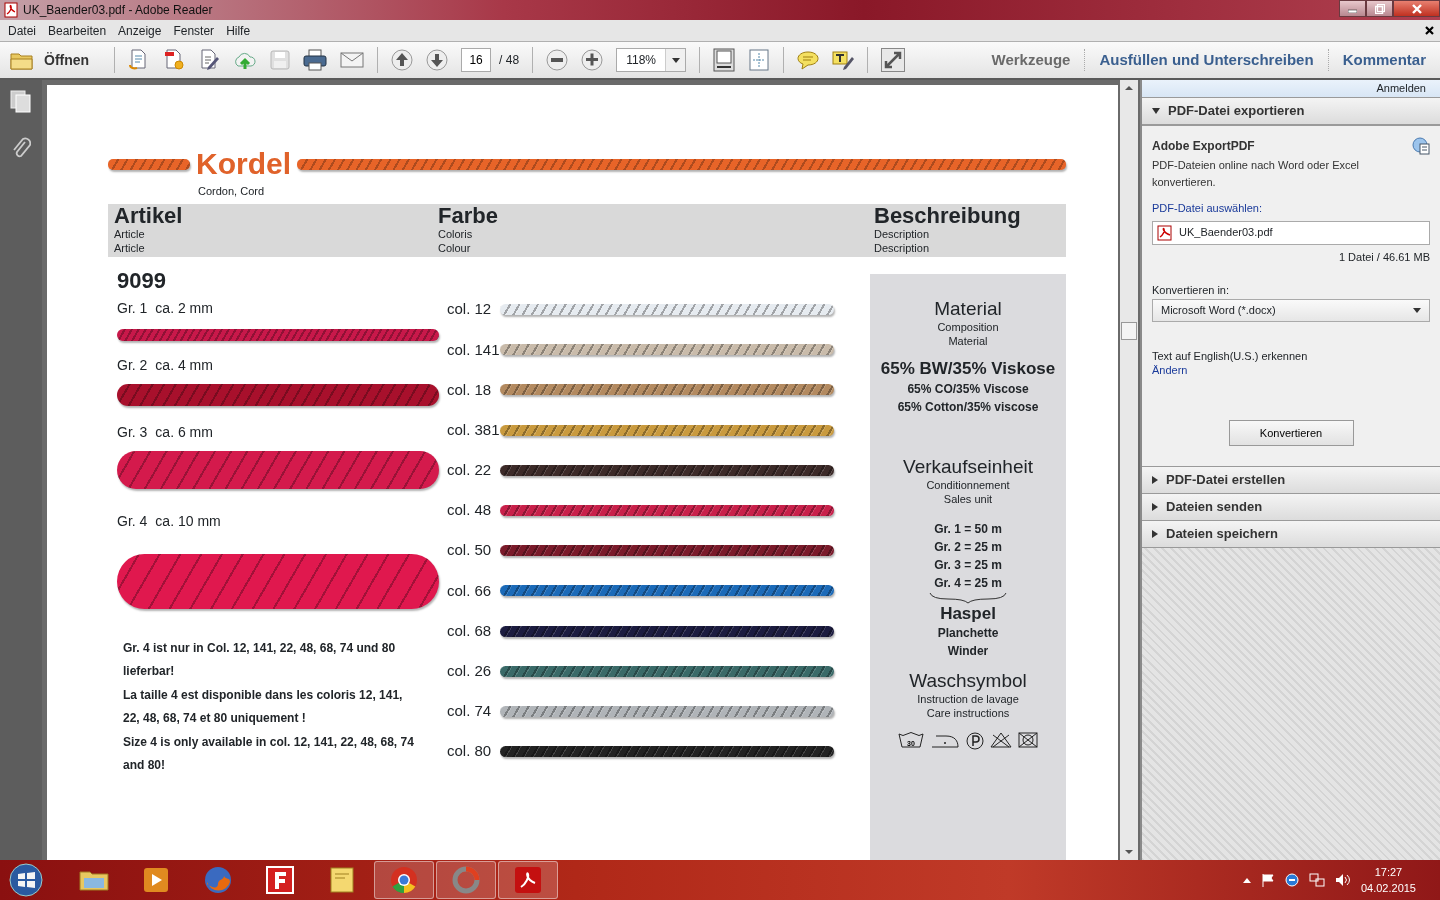  What do you see at coordinates (140, 30) in the screenshot?
I see `menu-item: Anzeige` at bounding box center [140, 30].